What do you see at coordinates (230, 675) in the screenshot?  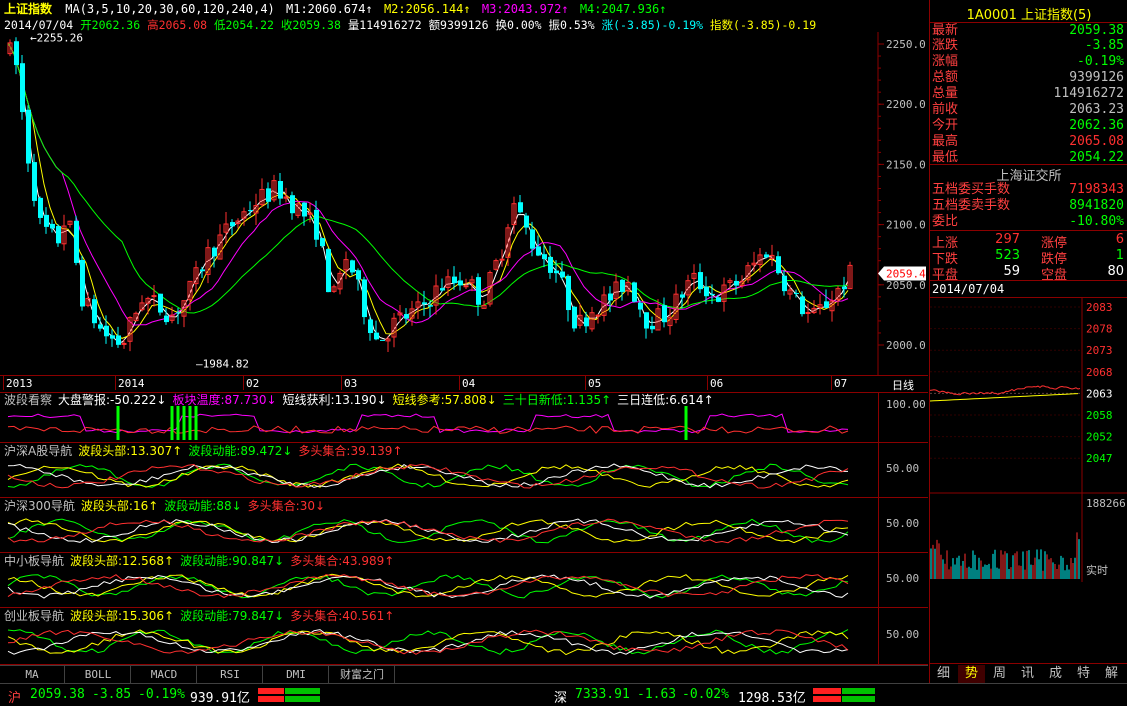 I see `indicator-tab: RSI` at bounding box center [230, 675].